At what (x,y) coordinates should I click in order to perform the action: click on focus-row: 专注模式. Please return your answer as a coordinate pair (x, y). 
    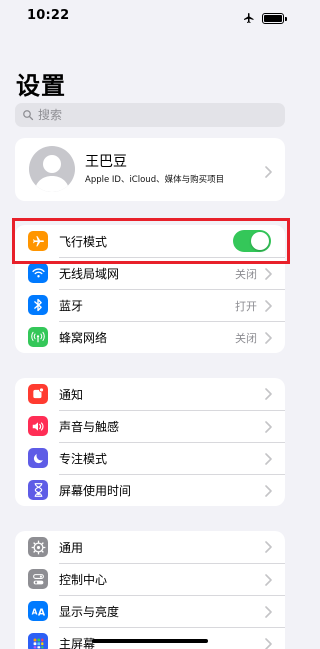
    Looking at the image, I should click on (150, 458).